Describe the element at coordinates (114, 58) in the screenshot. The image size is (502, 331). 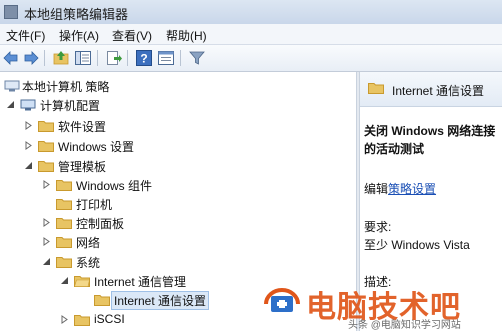
I see `export-list-icon` at that location.